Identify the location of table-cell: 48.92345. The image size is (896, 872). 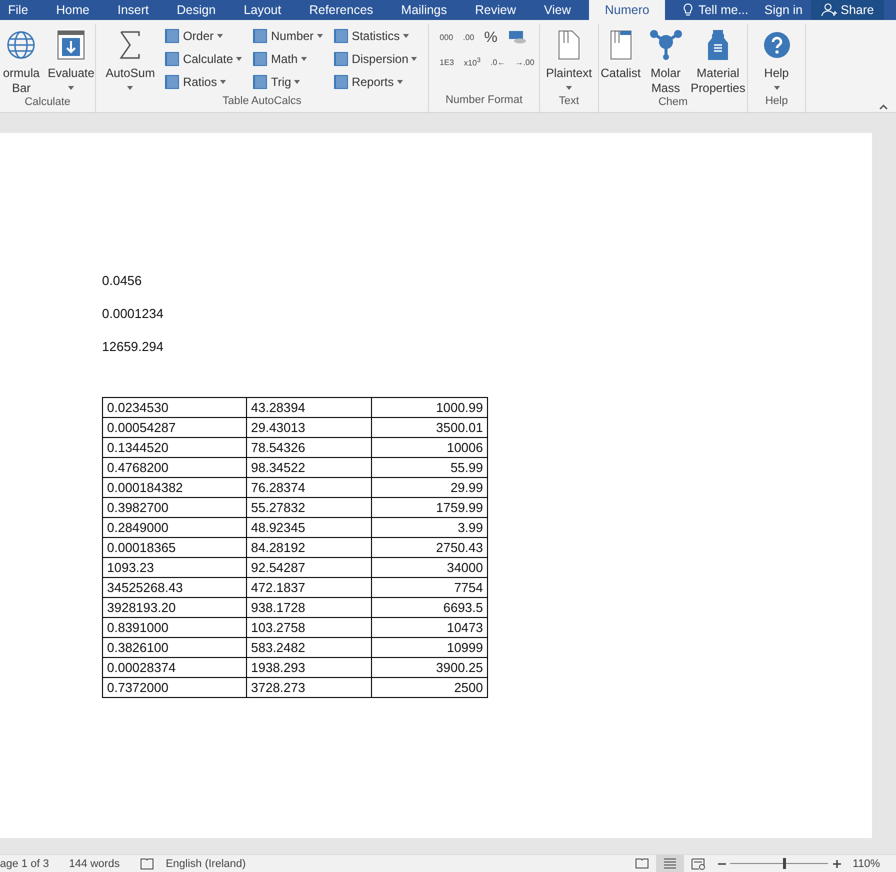
(309, 528).